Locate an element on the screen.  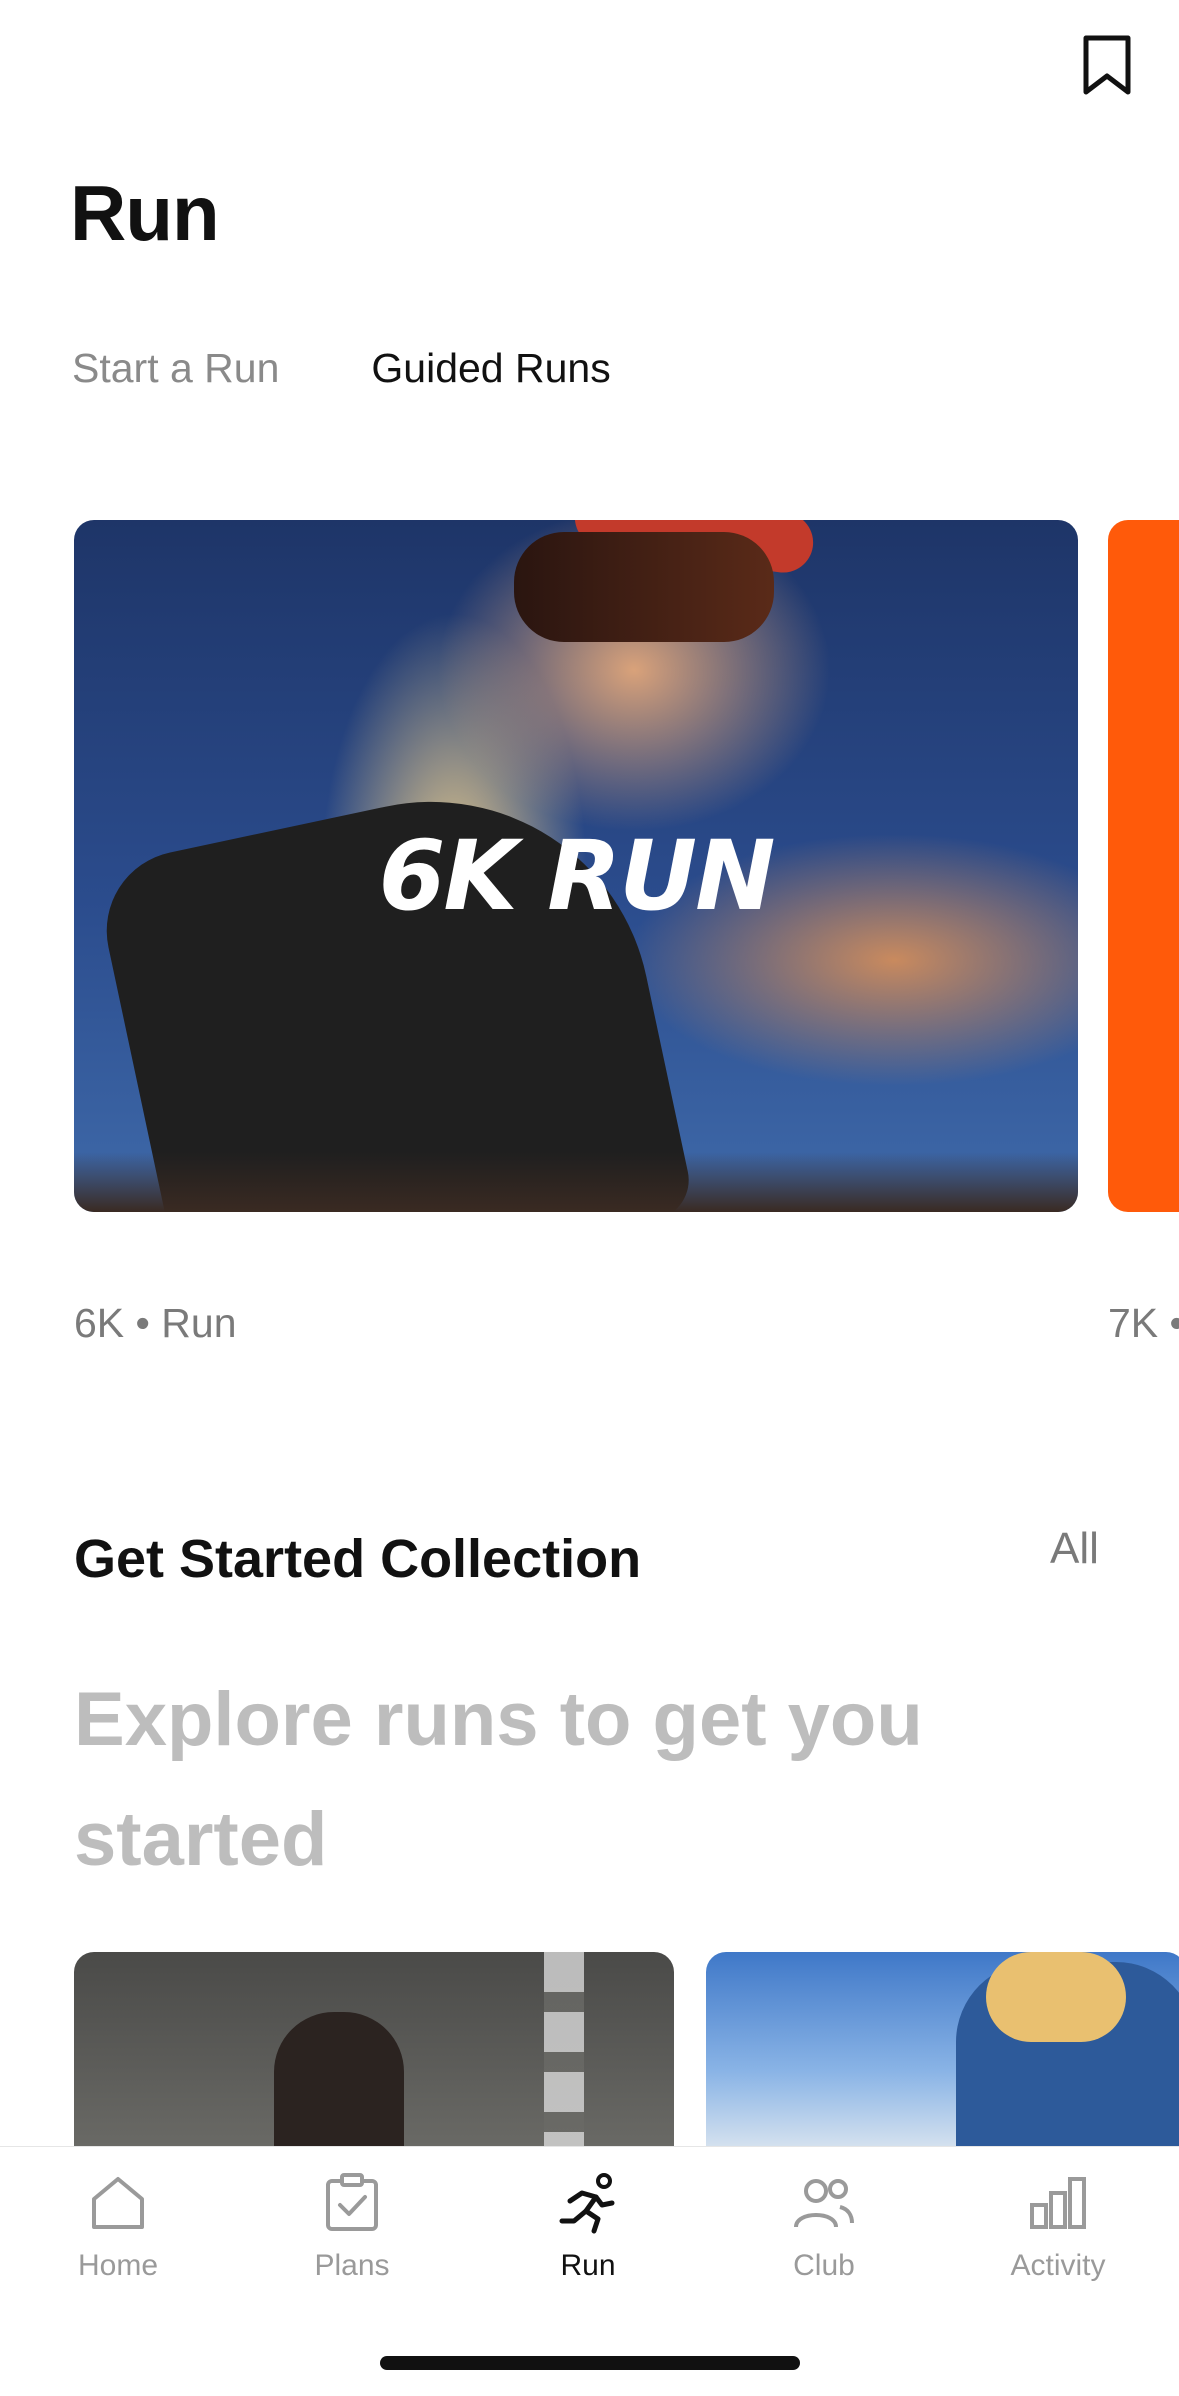
nav-run-label: Run is located at coordinates (588, 2265).